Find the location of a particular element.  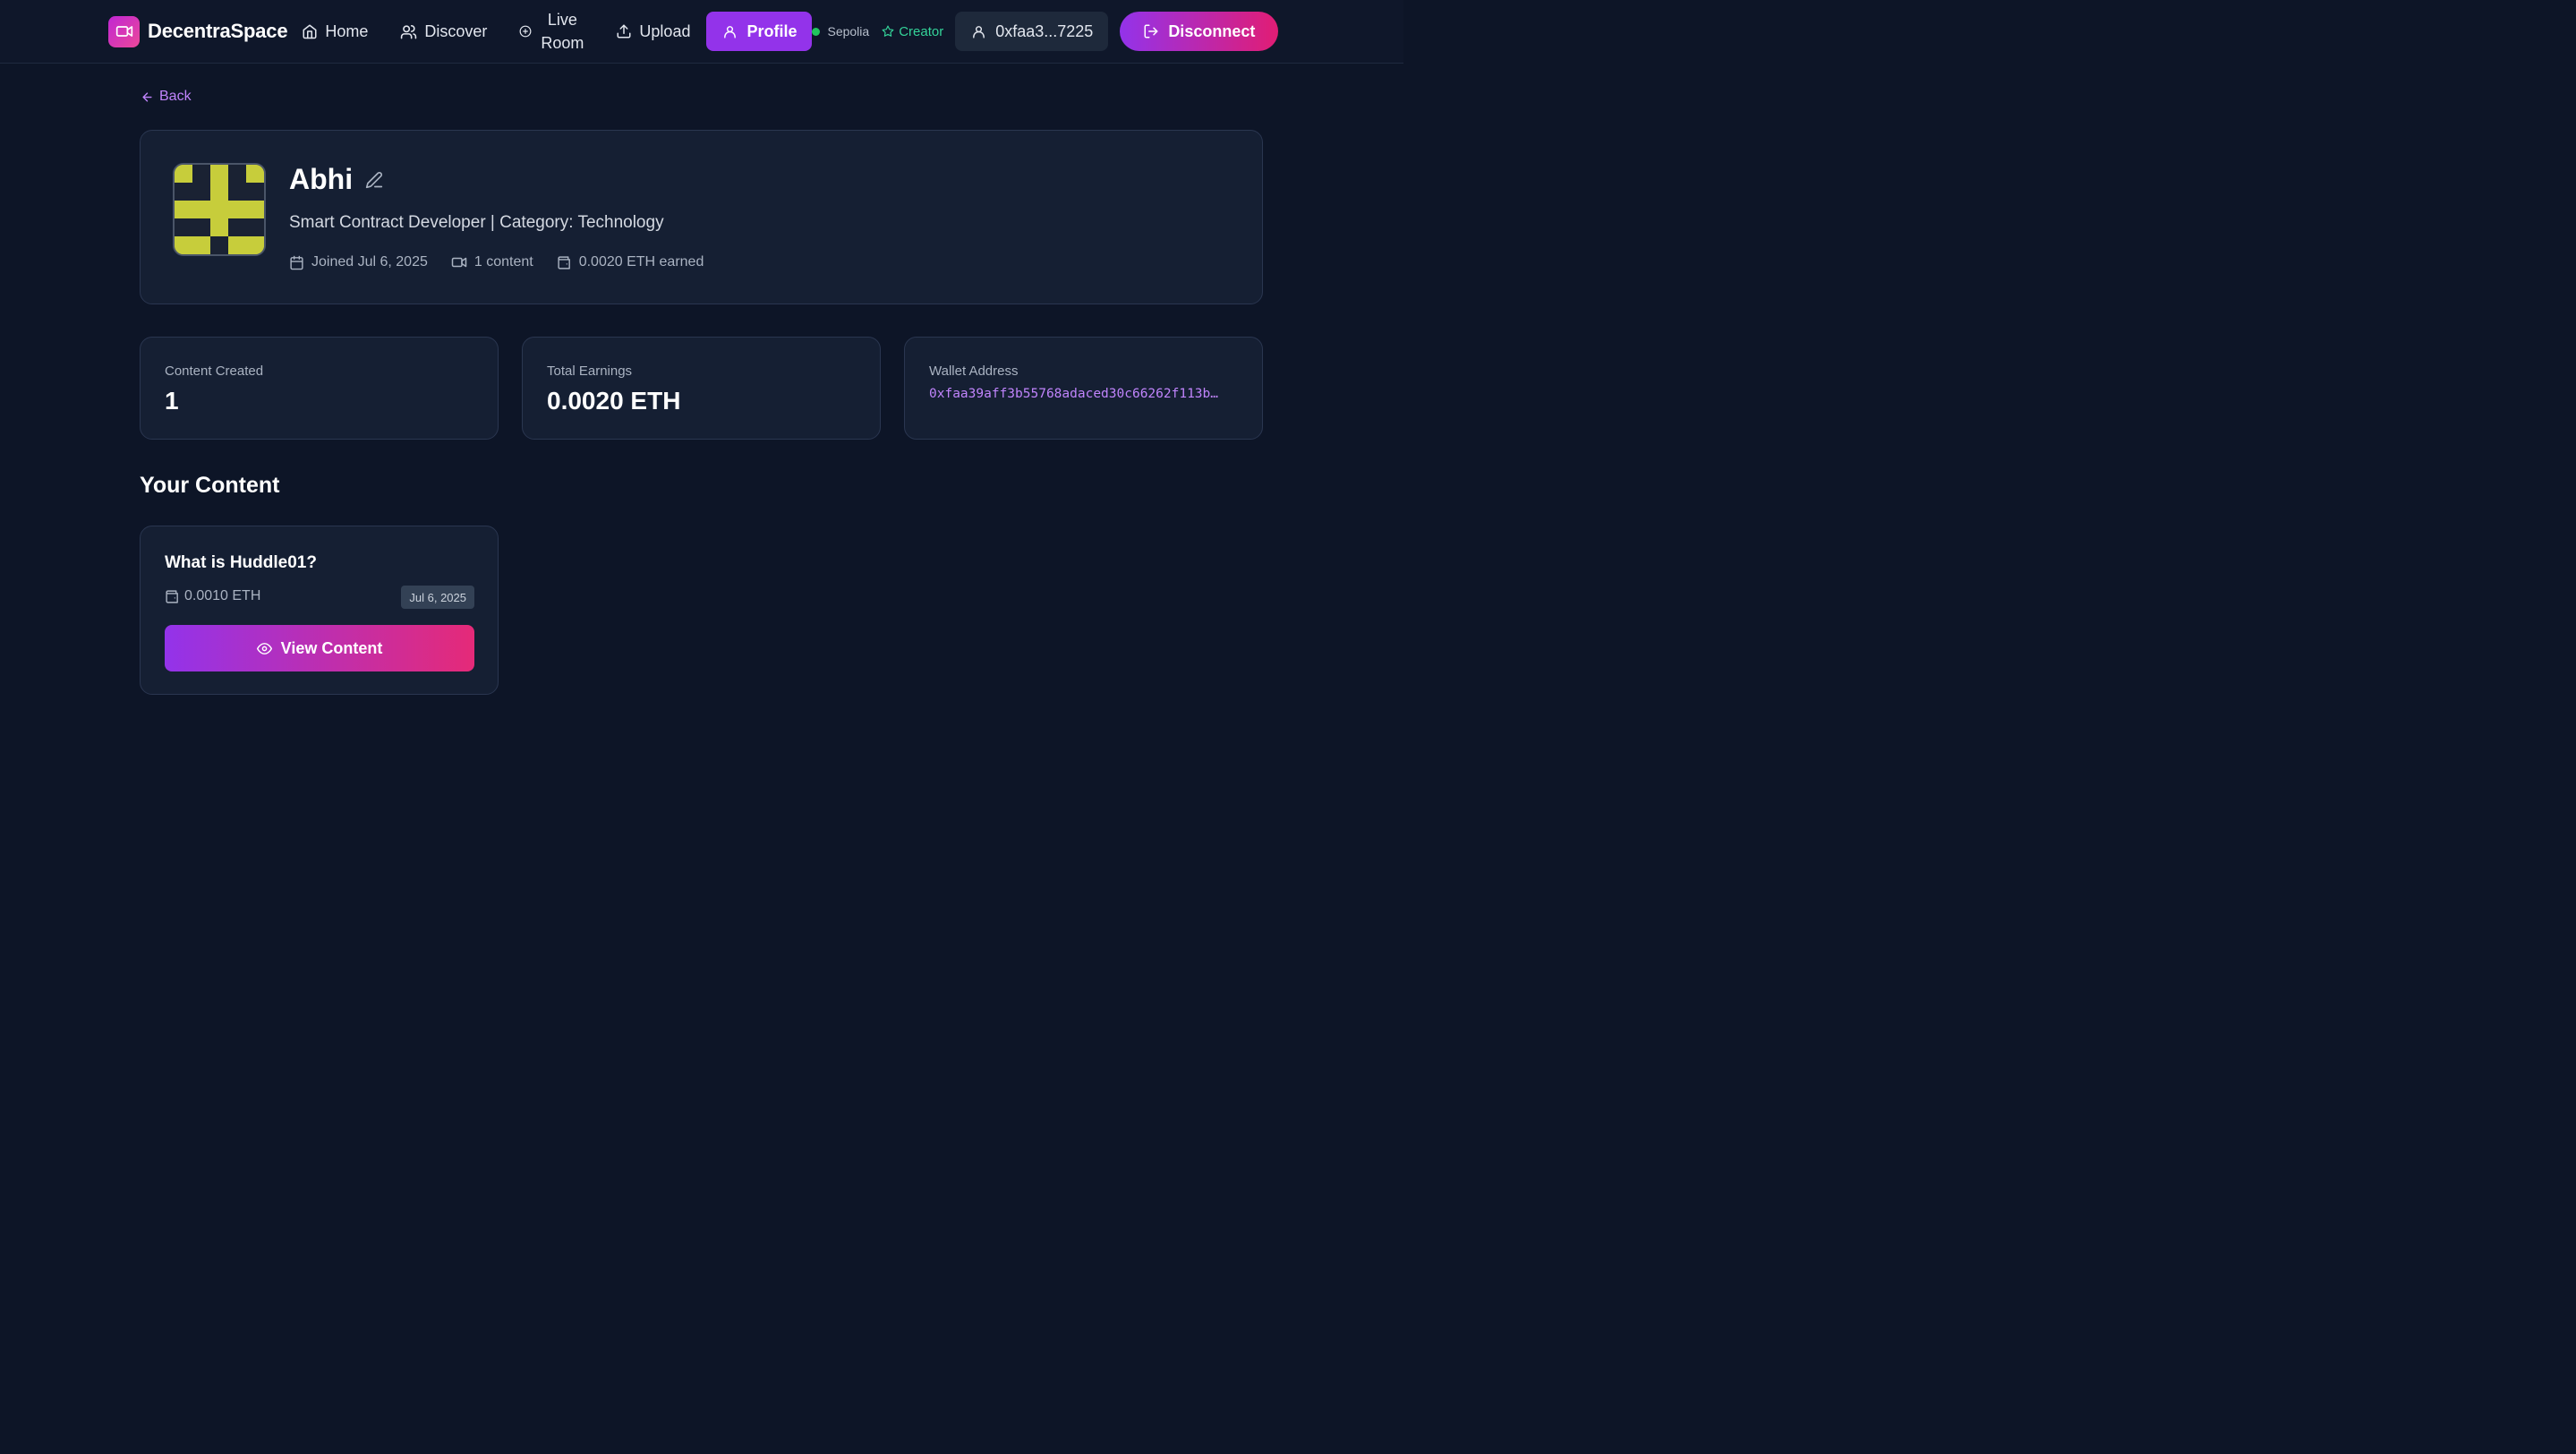

nav-profile: Profile is located at coordinates (759, 31).